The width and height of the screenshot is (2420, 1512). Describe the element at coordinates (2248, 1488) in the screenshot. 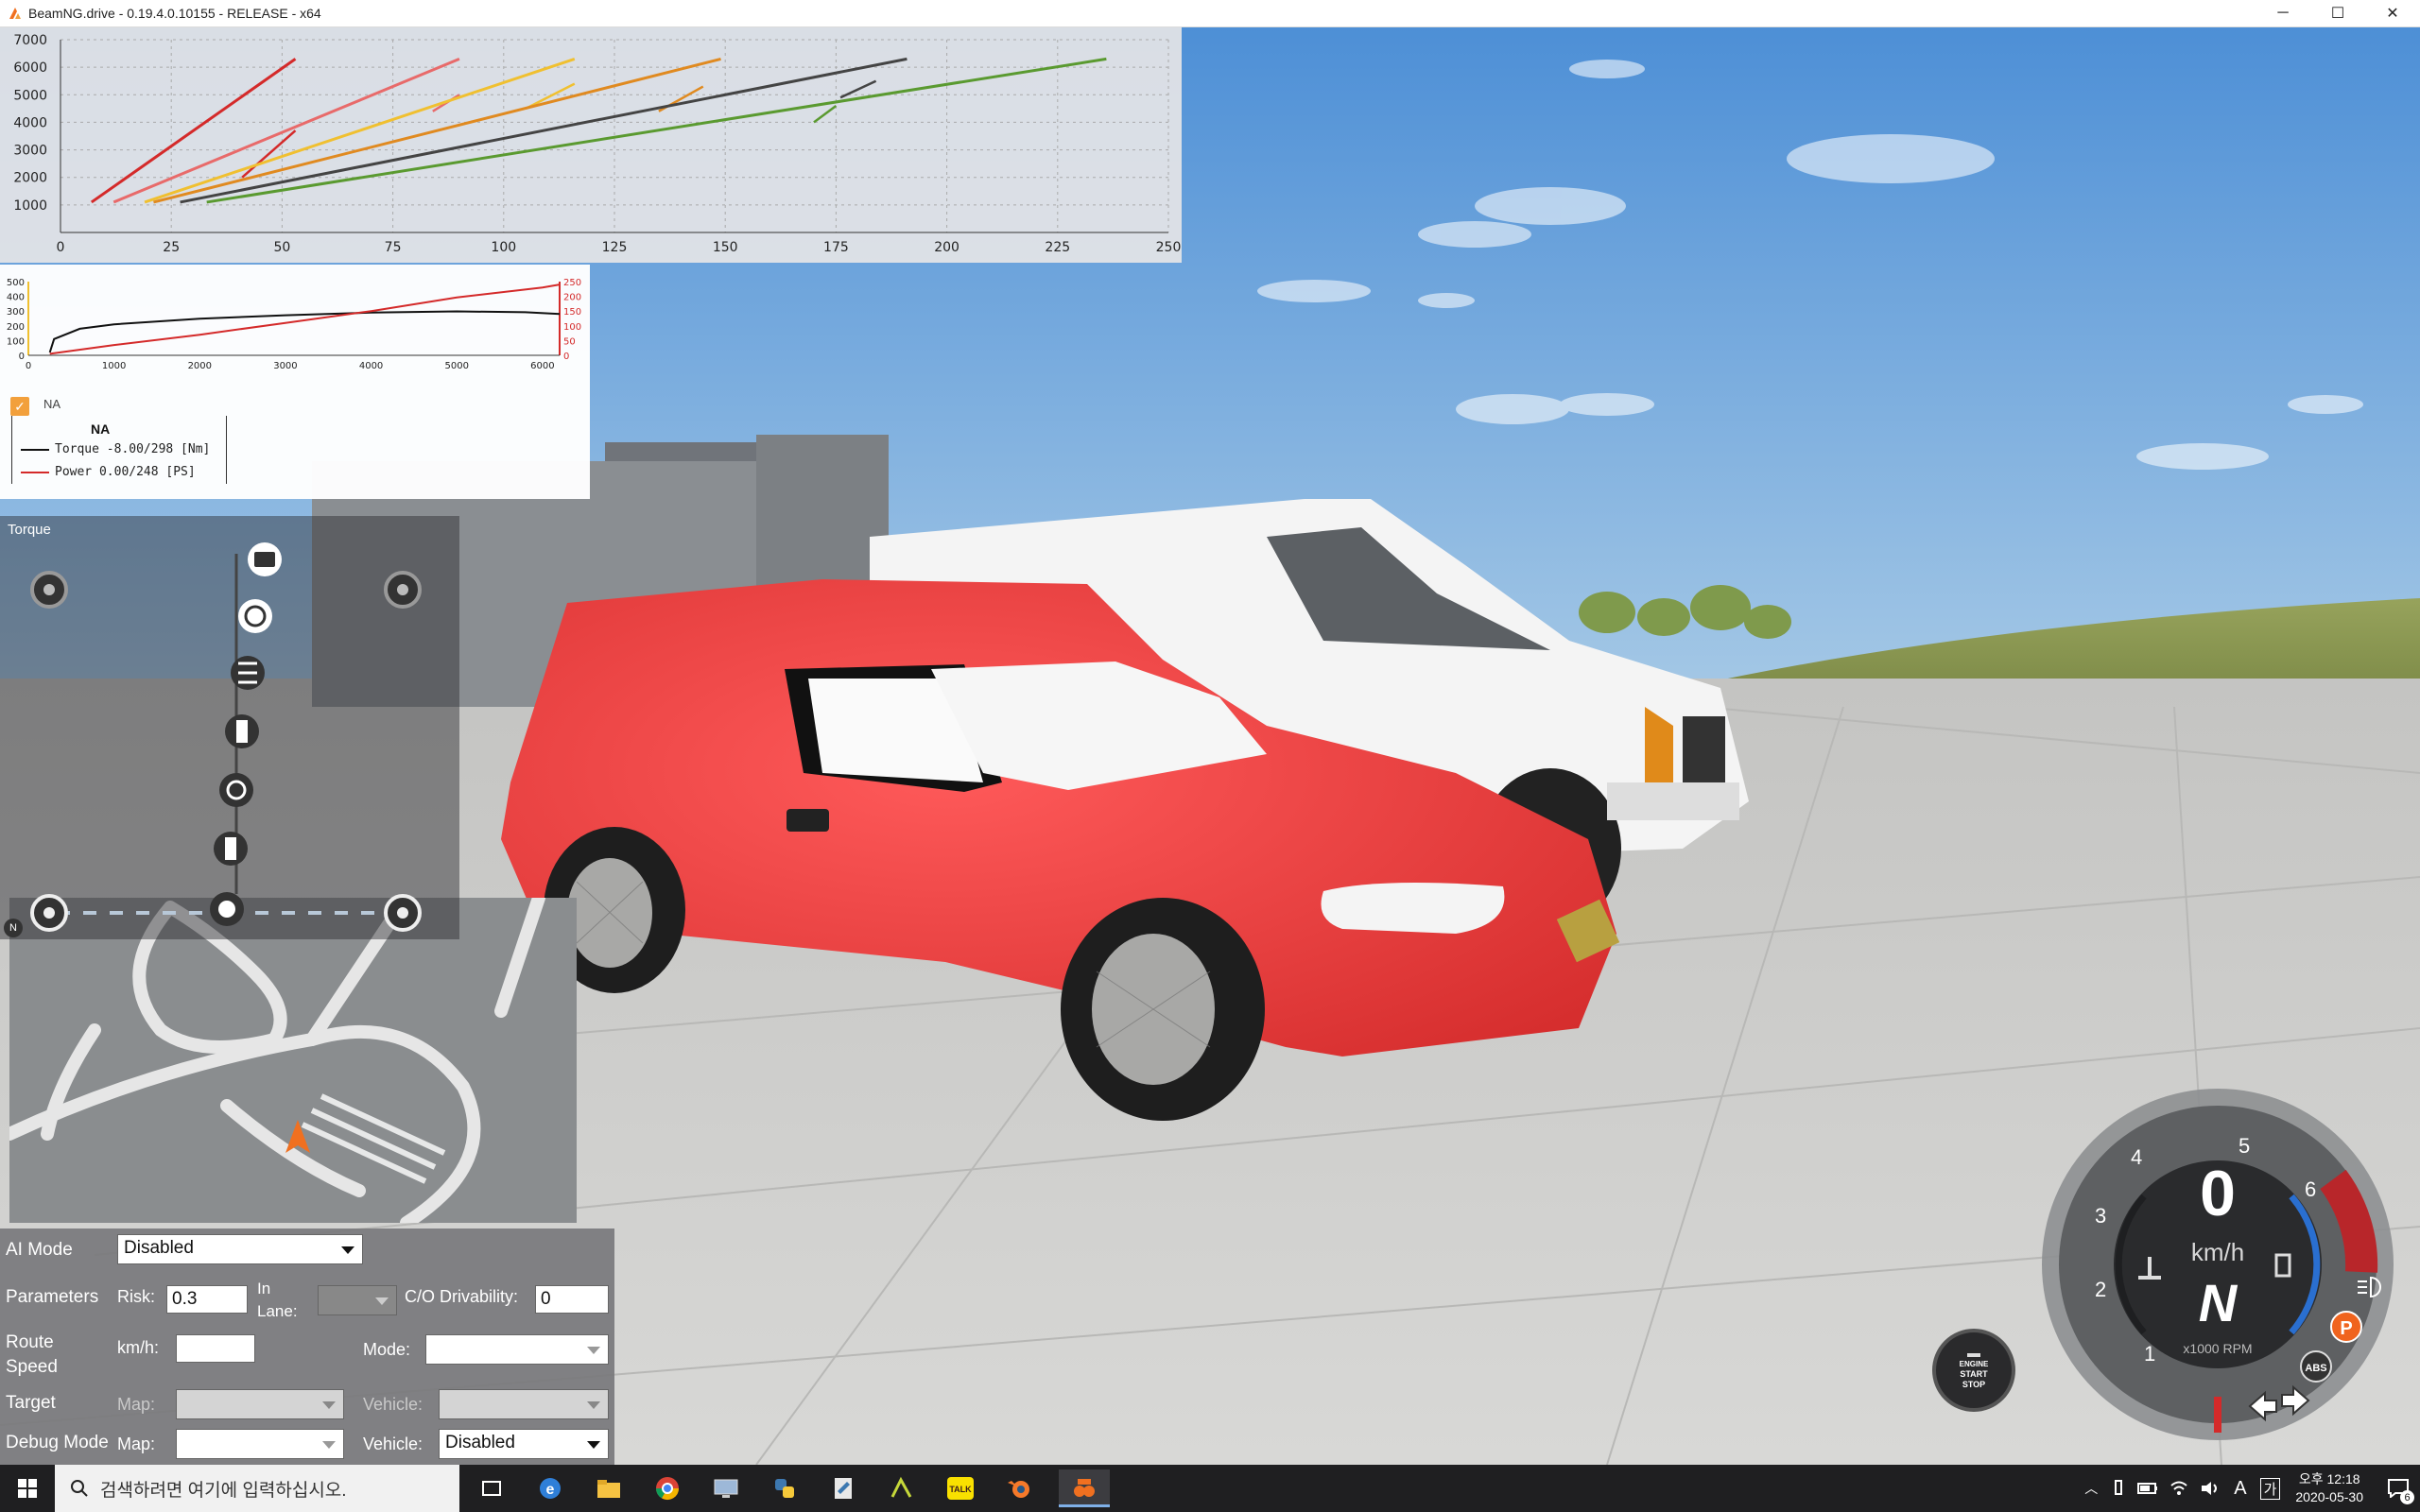

I see `system-tray: ︿ A 가 오후 12:18 2020-05-30 6` at that location.